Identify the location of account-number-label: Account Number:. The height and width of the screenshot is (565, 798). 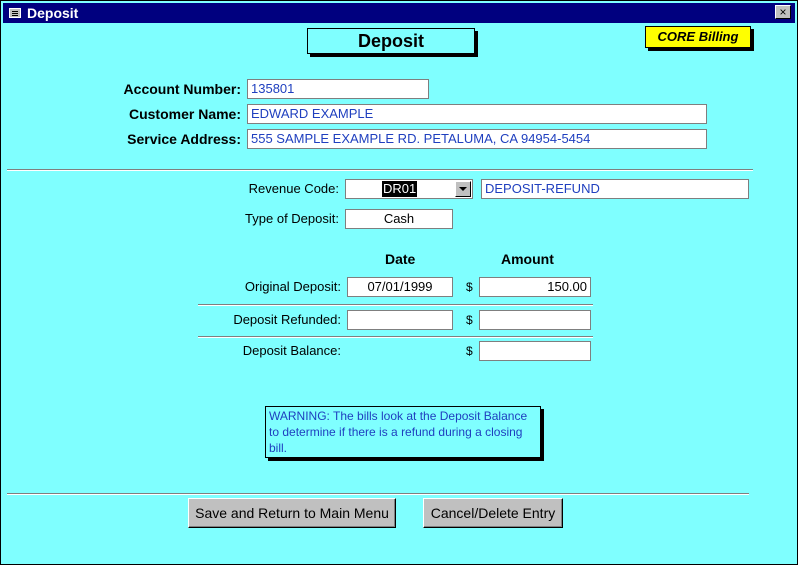
(182, 89).